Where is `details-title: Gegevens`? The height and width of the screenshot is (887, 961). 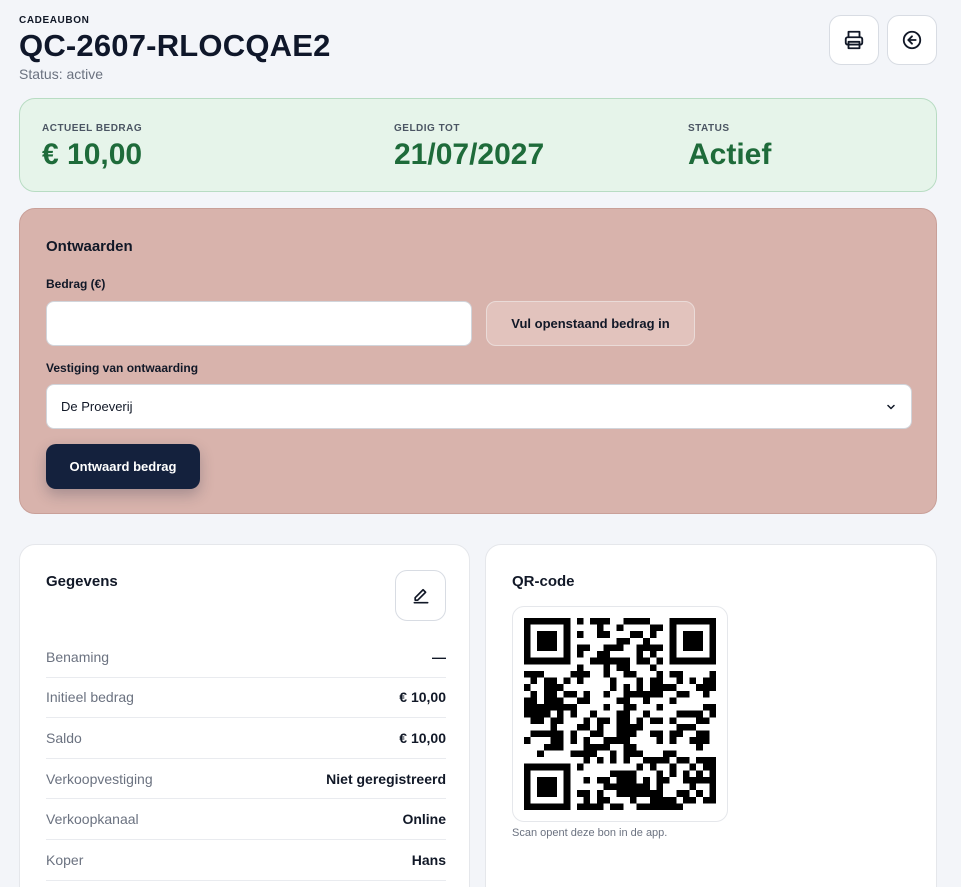 details-title: Gegevens is located at coordinates (82, 581).